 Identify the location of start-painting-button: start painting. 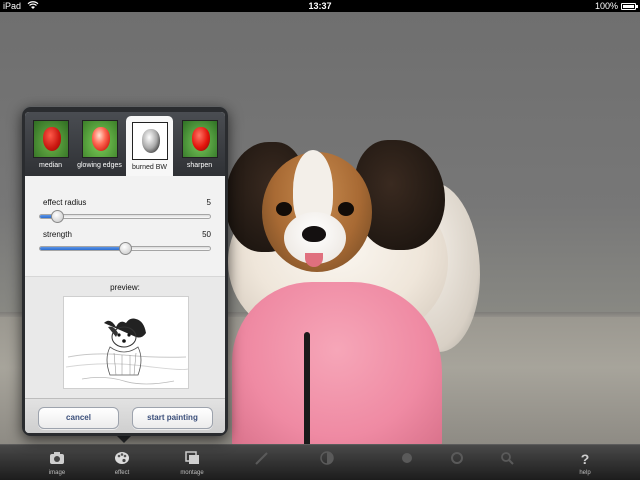
(172, 418).